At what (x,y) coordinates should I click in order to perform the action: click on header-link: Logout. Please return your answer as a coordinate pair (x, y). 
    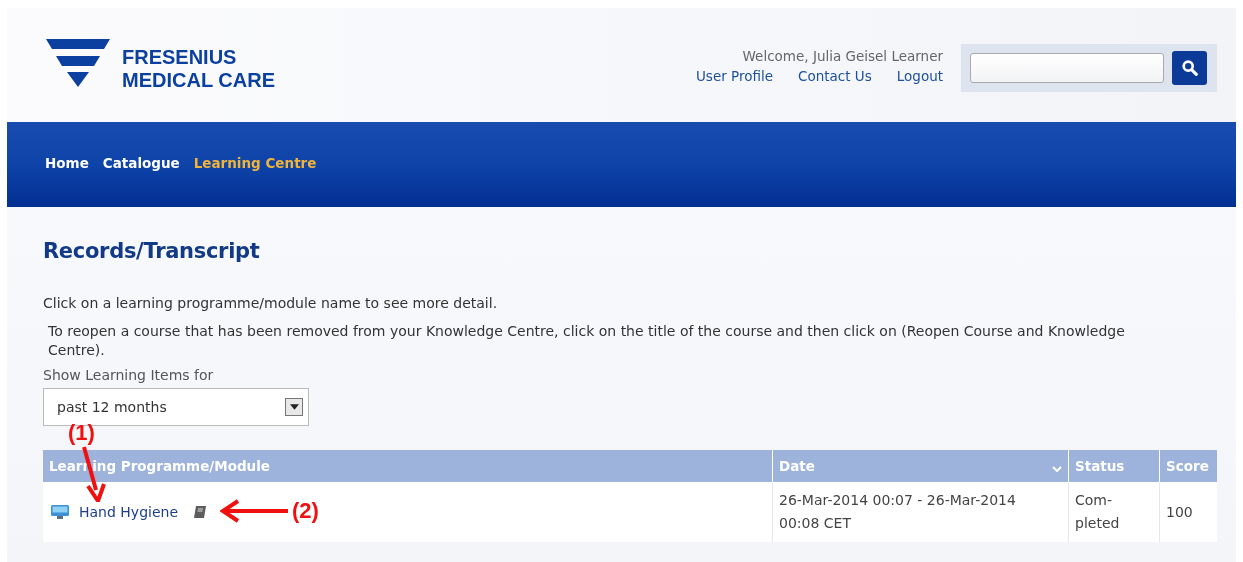
    Looking at the image, I should click on (919, 76).